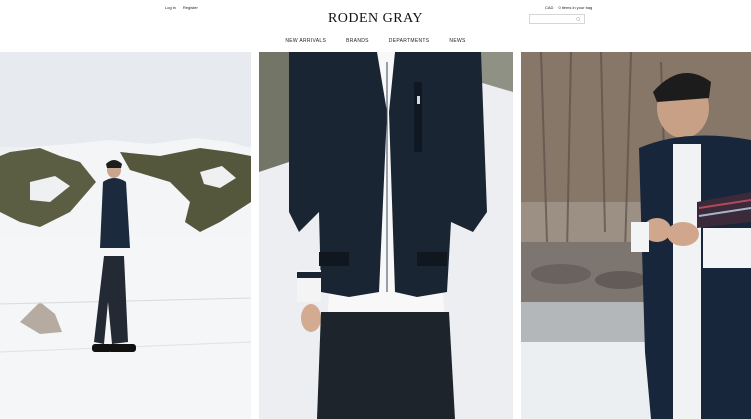  What do you see at coordinates (375, 19) in the screenshot?
I see `site-logo: RODEN GRAY` at bounding box center [375, 19].